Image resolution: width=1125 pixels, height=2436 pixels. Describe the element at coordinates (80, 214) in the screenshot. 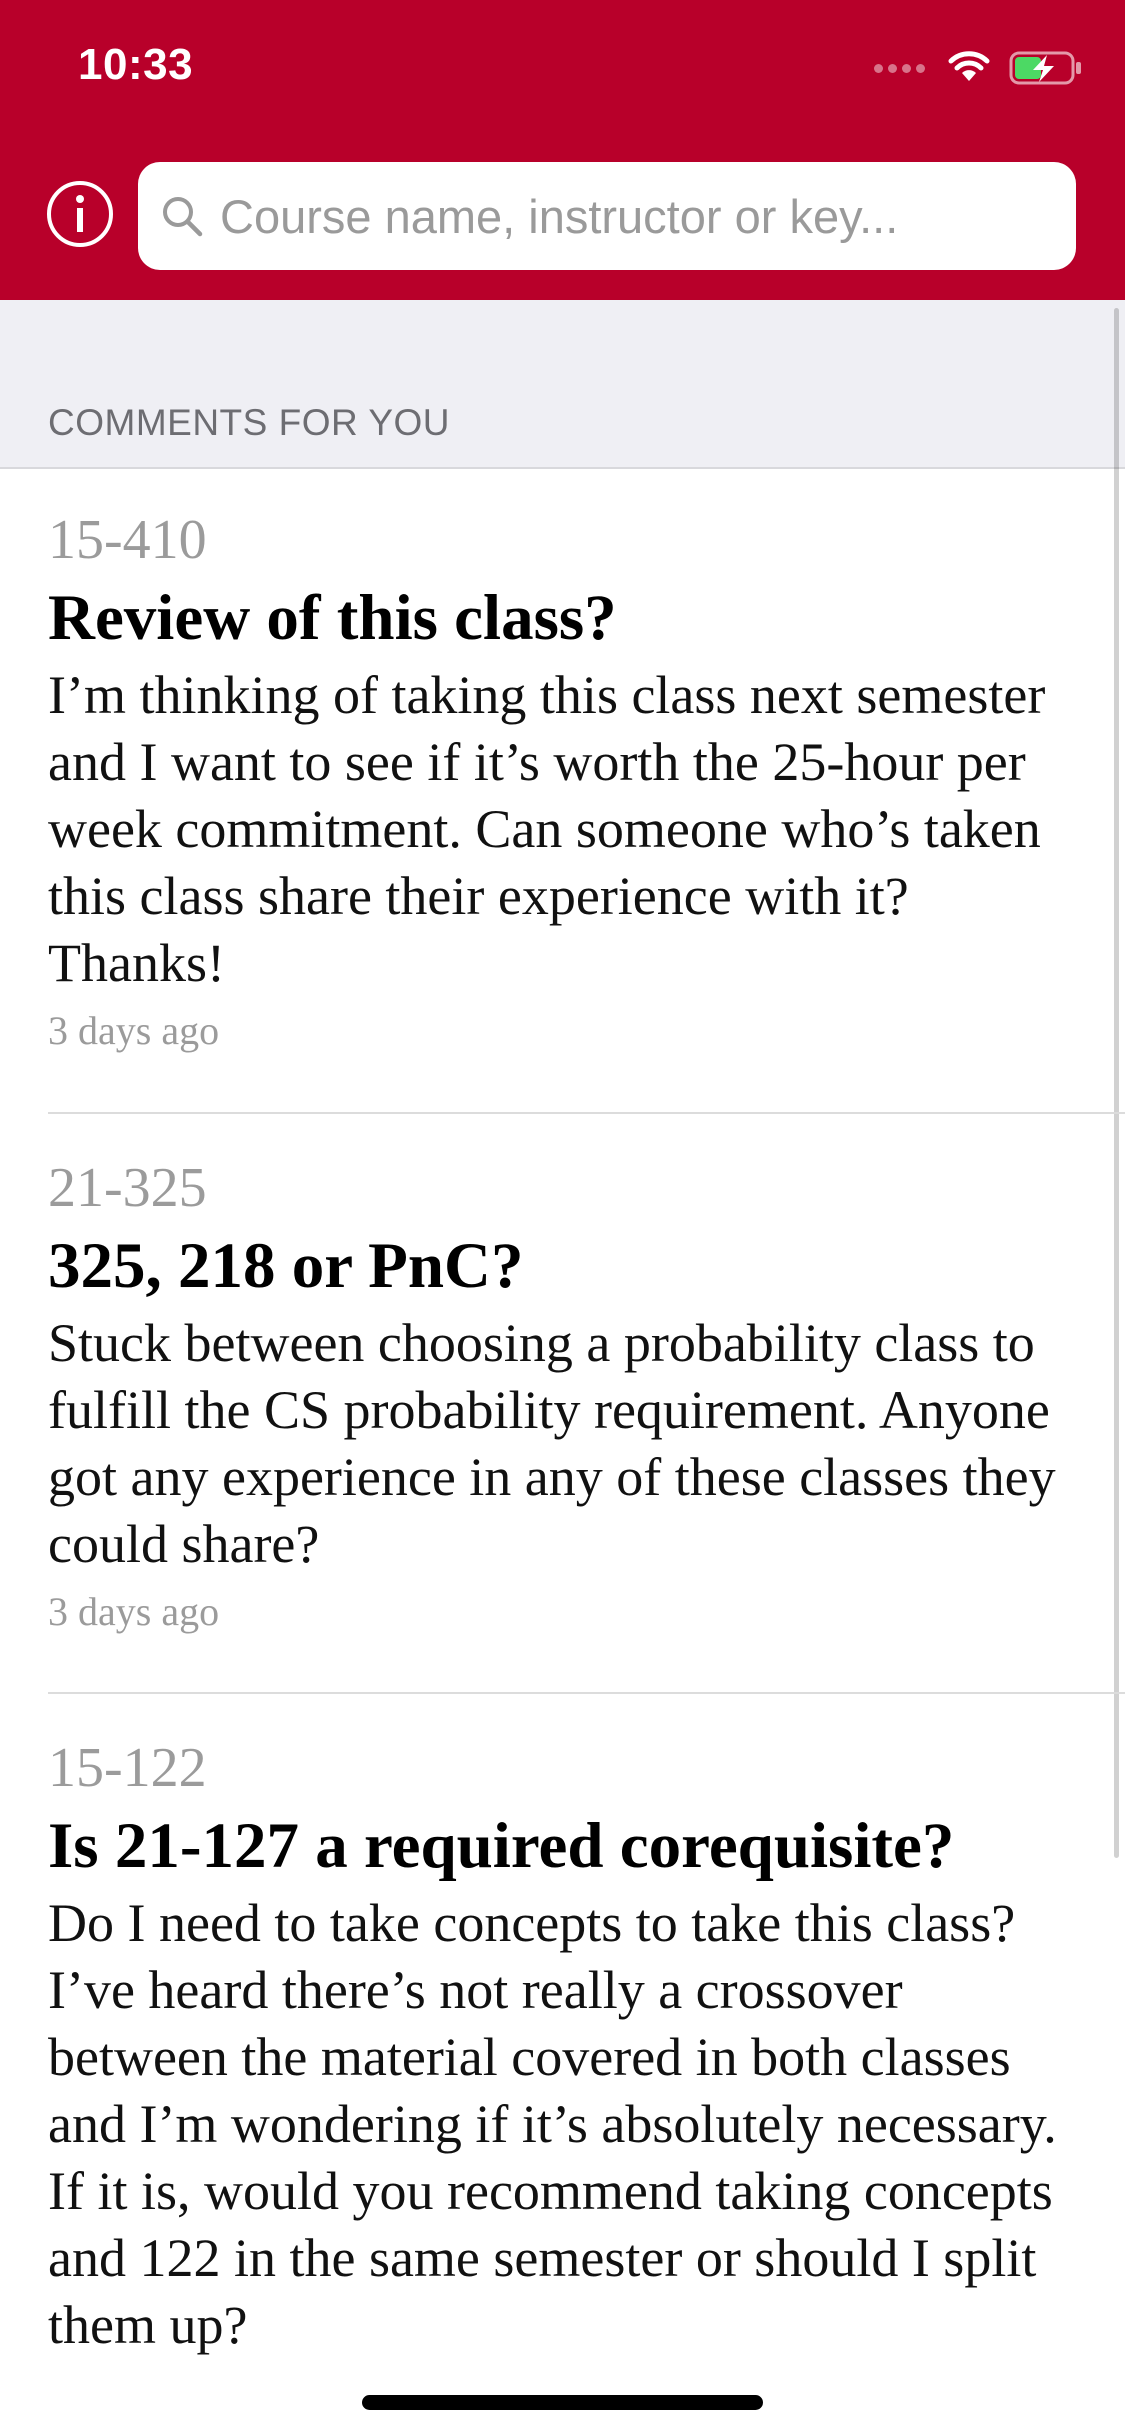

I see `info-icon` at that location.